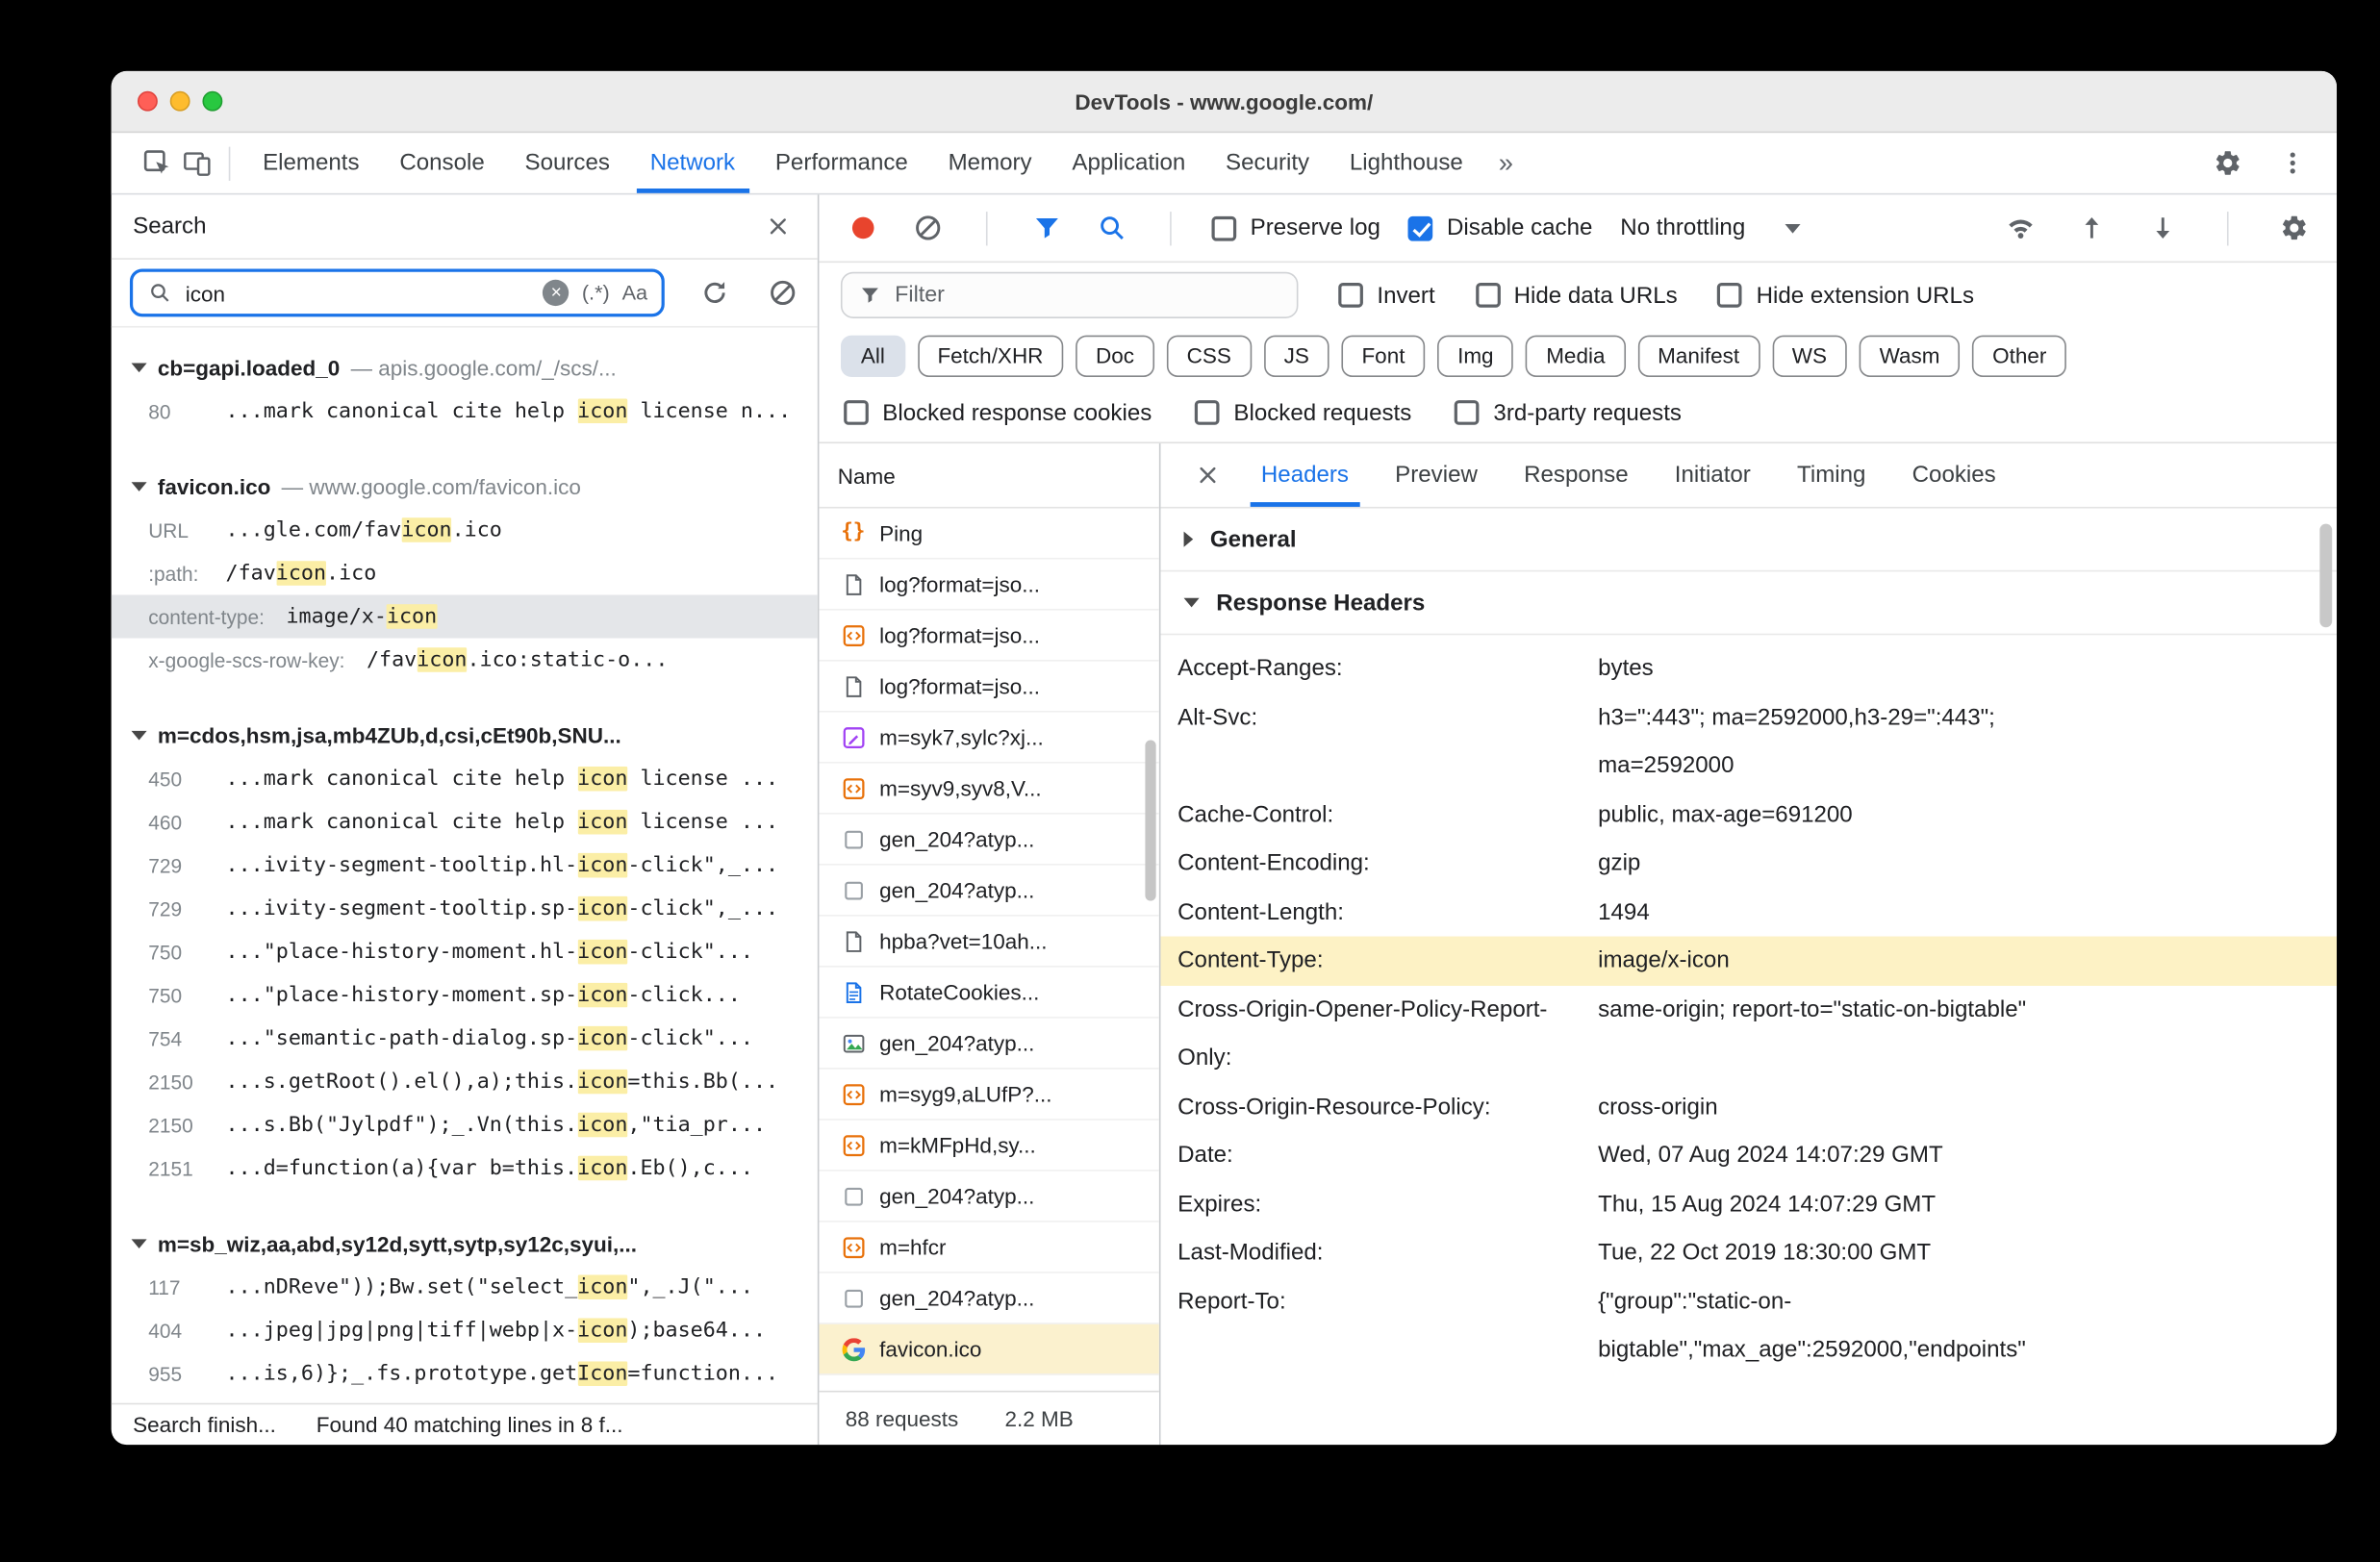 Image resolution: width=2380 pixels, height=1562 pixels. What do you see at coordinates (213, 101) in the screenshot?
I see `zoom-window-button` at bounding box center [213, 101].